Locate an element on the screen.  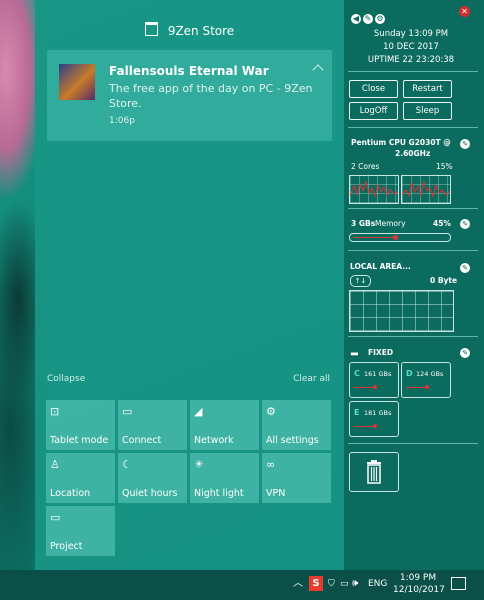
notification-group-title: 9Zen Store is located at coordinates (201, 31).